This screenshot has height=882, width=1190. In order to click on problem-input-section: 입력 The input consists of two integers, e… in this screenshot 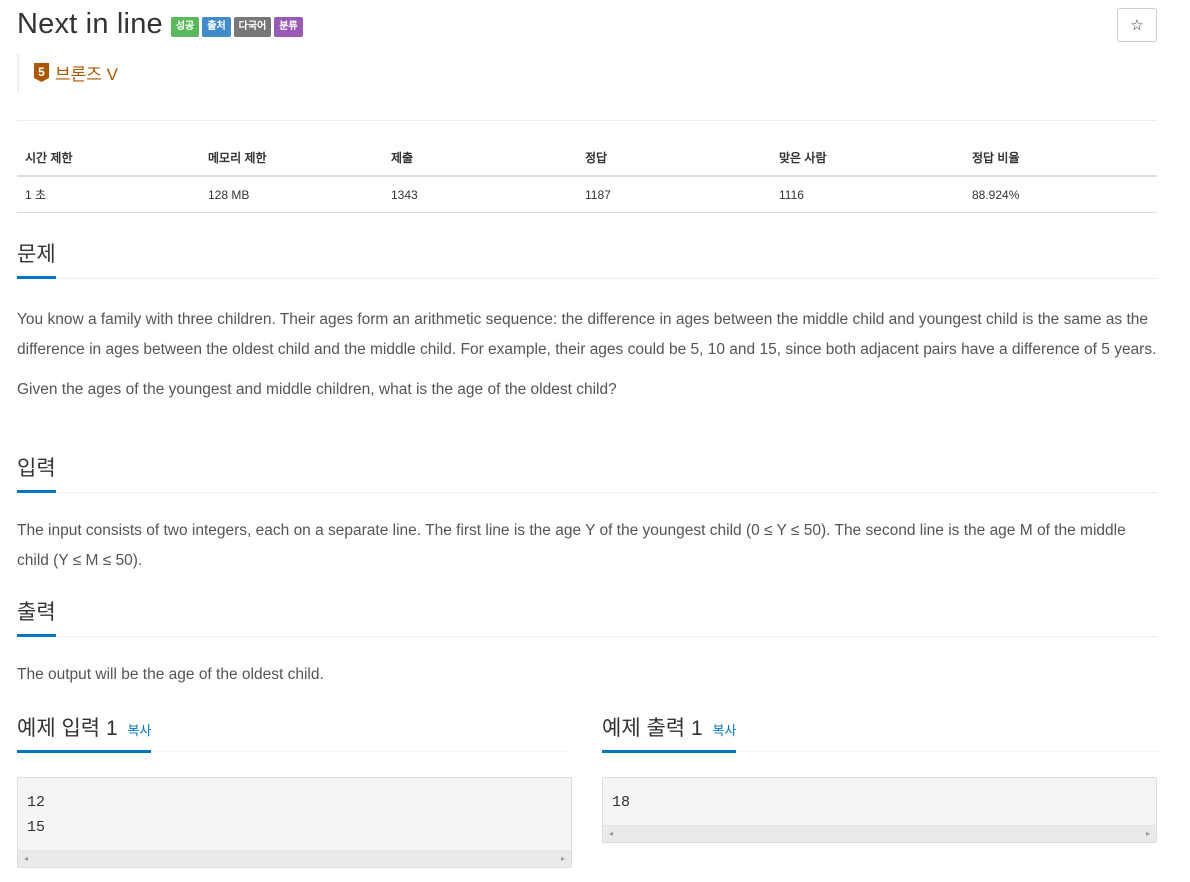, I will do `click(587, 520)`.